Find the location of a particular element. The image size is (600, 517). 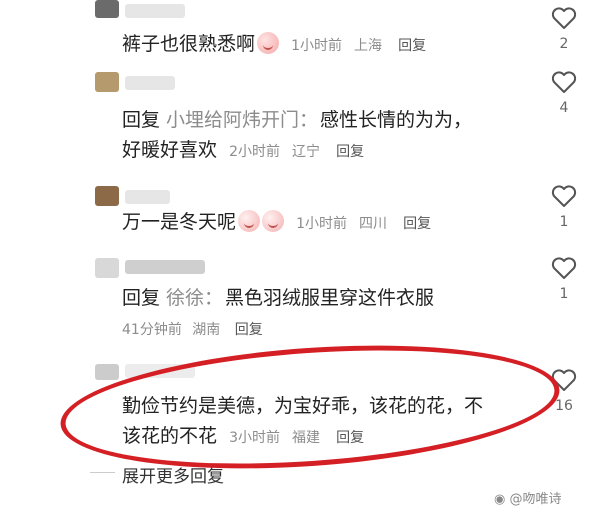

like-count: 2 is located at coordinates (564, 44).